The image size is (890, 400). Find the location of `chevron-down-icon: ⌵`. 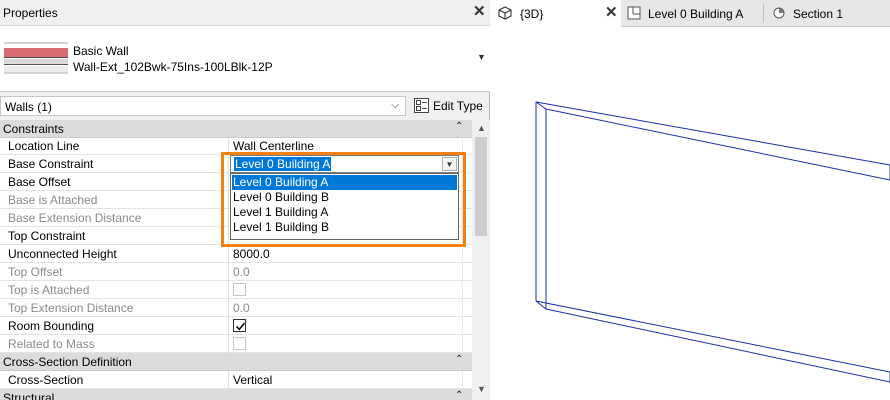

chevron-down-icon: ⌵ is located at coordinates (395, 105).